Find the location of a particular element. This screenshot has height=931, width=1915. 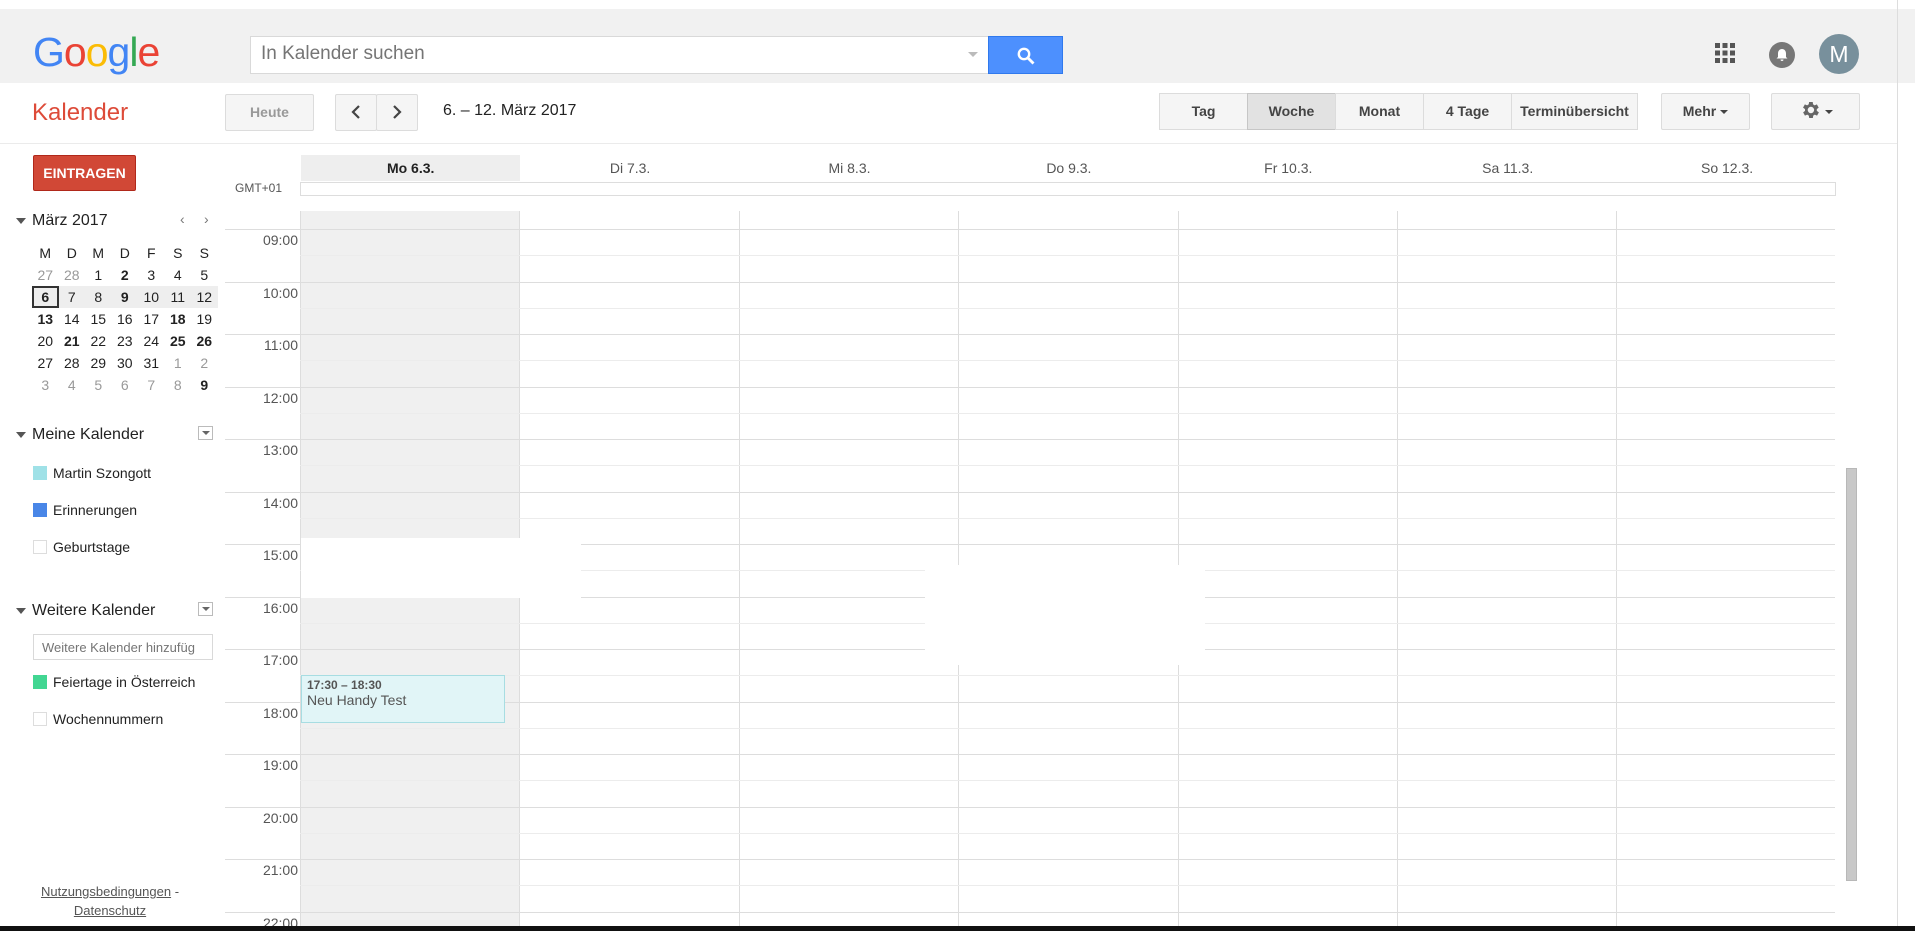

more-label: Mehr is located at coordinates (1699, 111).